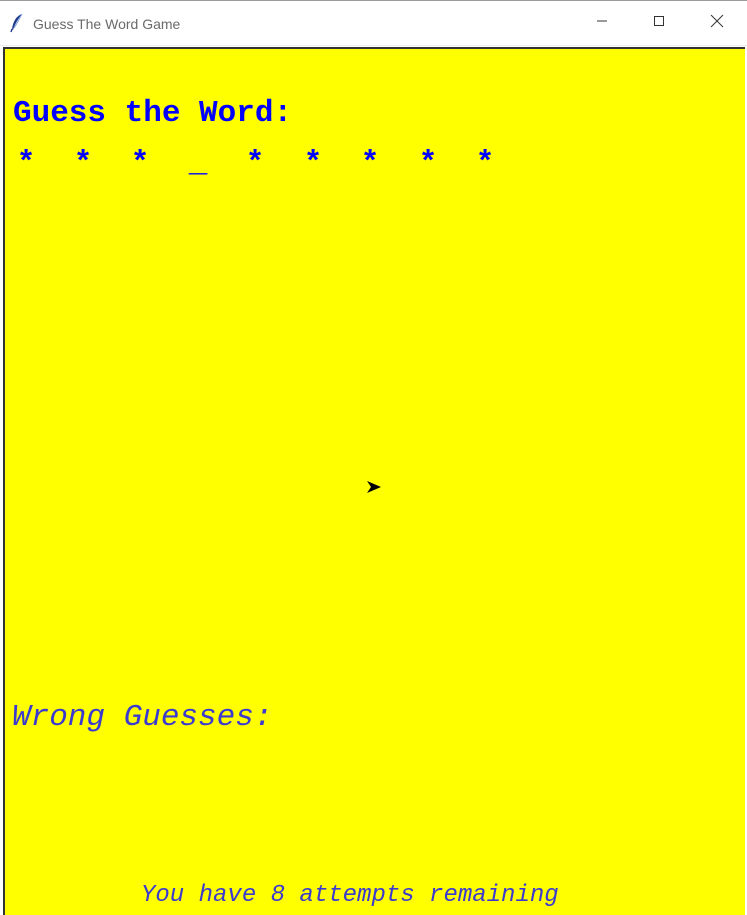 The height and width of the screenshot is (915, 747). Describe the element at coordinates (153, 113) in the screenshot. I see `guess-word-heading: Guess the Word:` at that location.